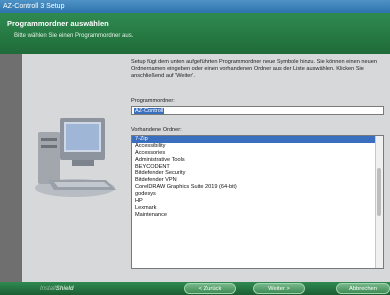 The width and height of the screenshot is (390, 295). I want to click on folder-list-item: Administrative Tools, so click(257, 160).